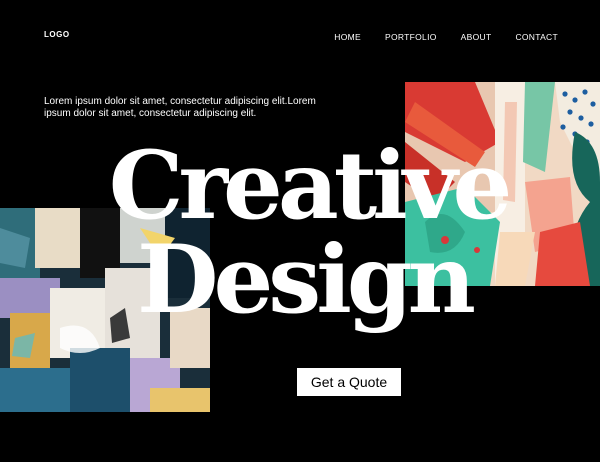 The image size is (600, 462). I want to click on main-nav: HOME PORTFOLIO ABOUT CONTACT, so click(434, 37).